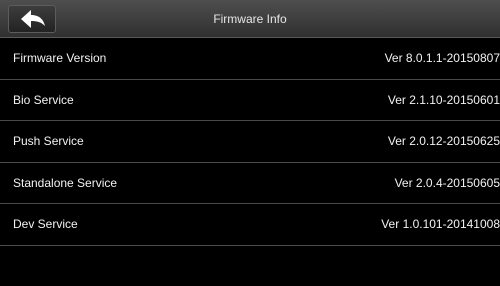  I want to click on list-item-dev-service: Dev Service Ver 1.0.101-20141008, so click(250, 225).